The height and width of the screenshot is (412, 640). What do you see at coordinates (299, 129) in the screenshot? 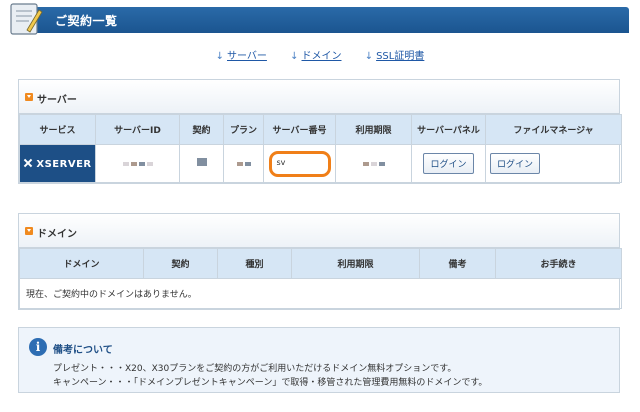
I see `column-header: サーバー番号` at bounding box center [299, 129].